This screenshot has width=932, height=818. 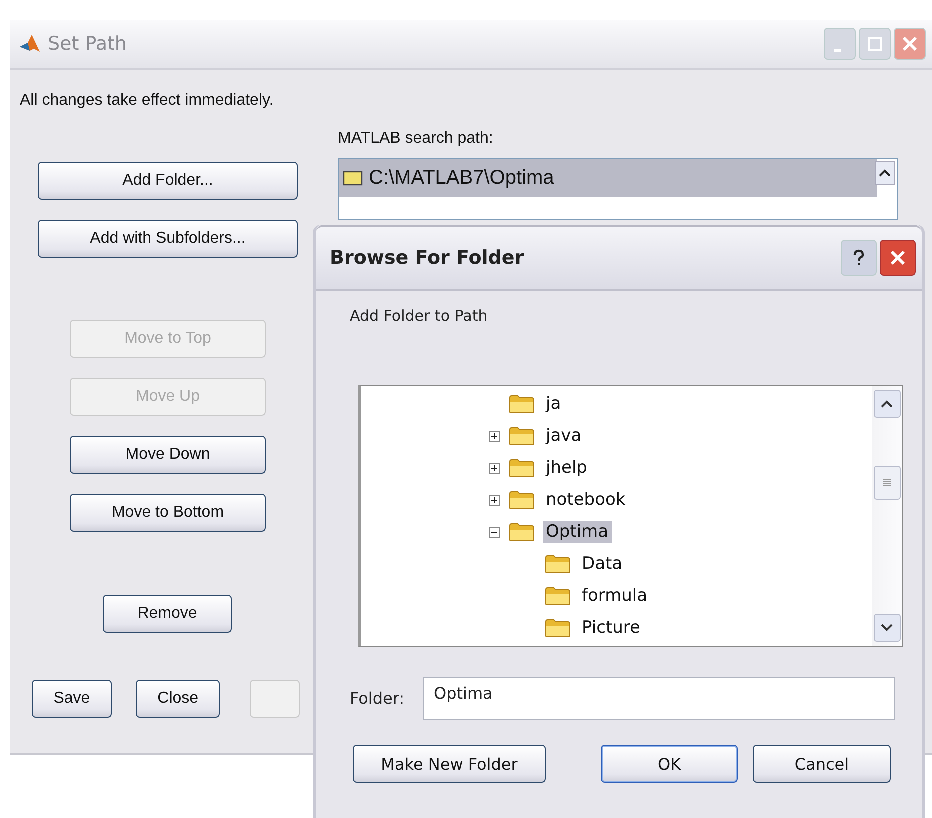 I want to click on scroll-down-button, so click(x=887, y=628).